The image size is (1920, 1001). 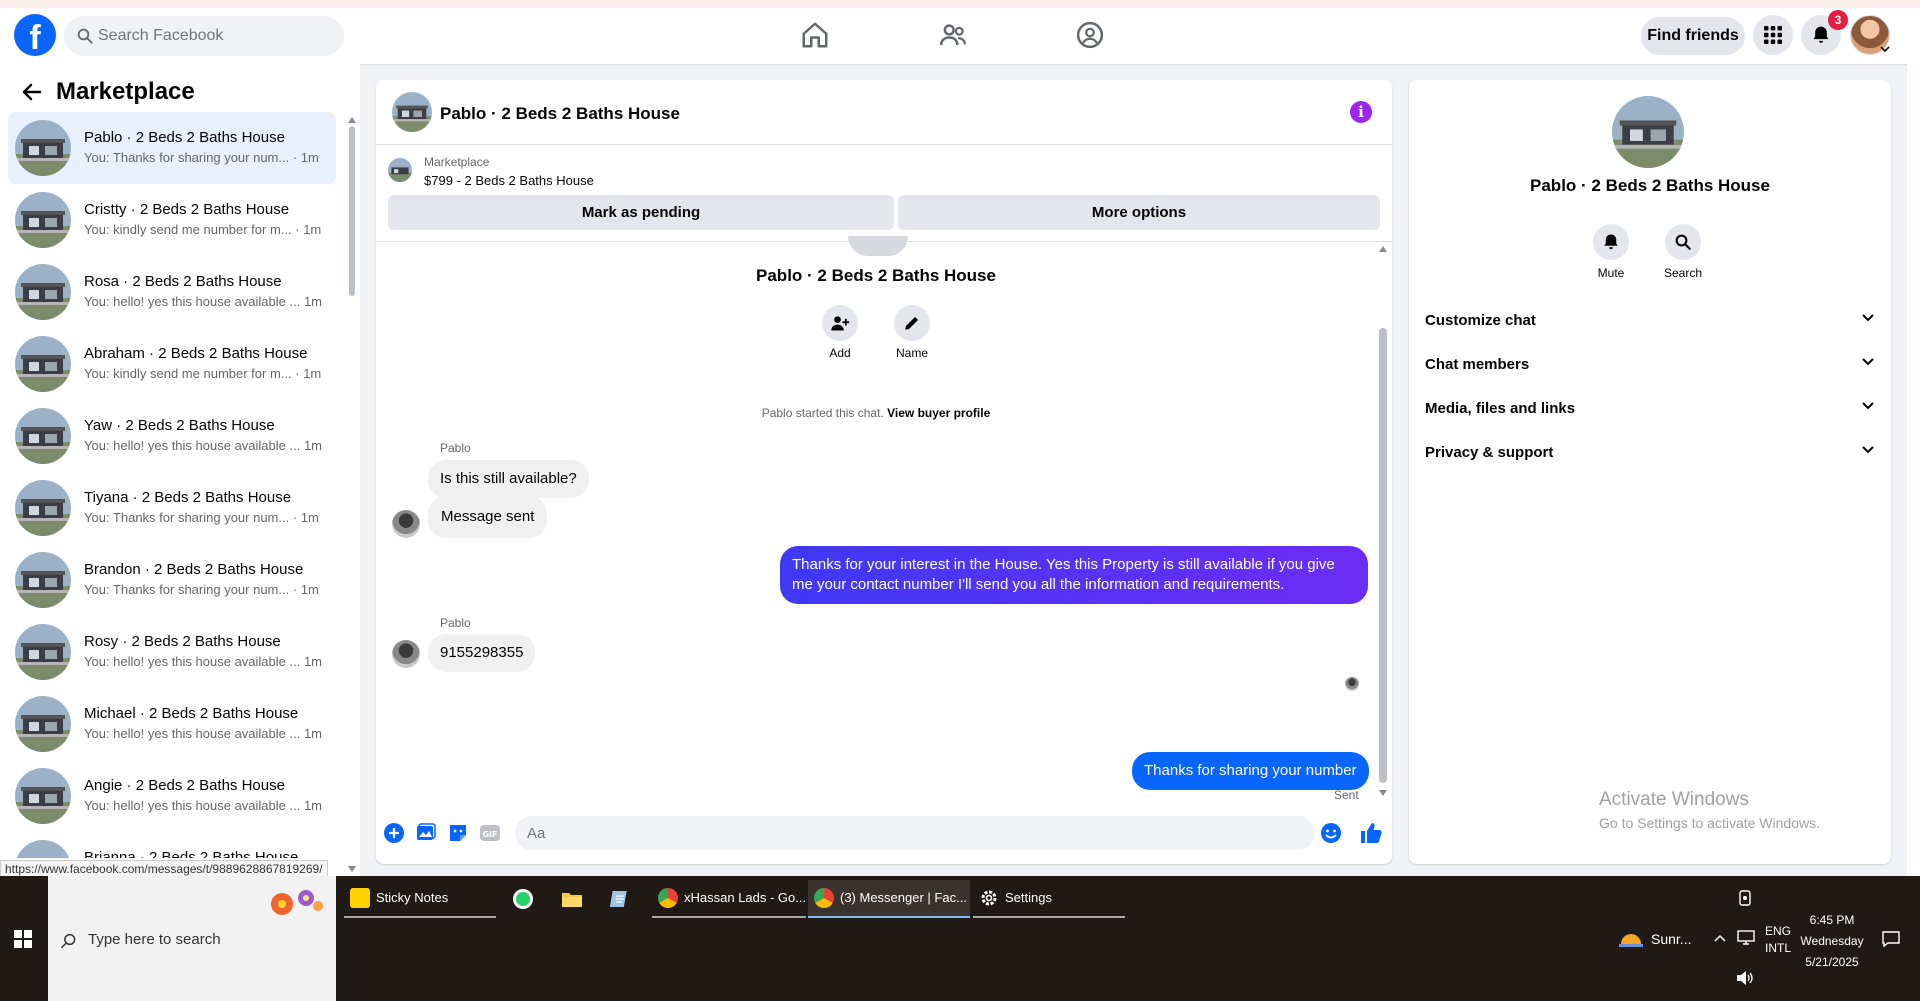 What do you see at coordinates (1480, 320) in the screenshot?
I see `details-section-label: Customize chat` at bounding box center [1480, 320].